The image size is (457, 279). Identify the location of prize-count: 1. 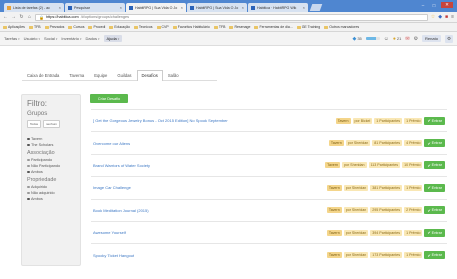
(407, 120).